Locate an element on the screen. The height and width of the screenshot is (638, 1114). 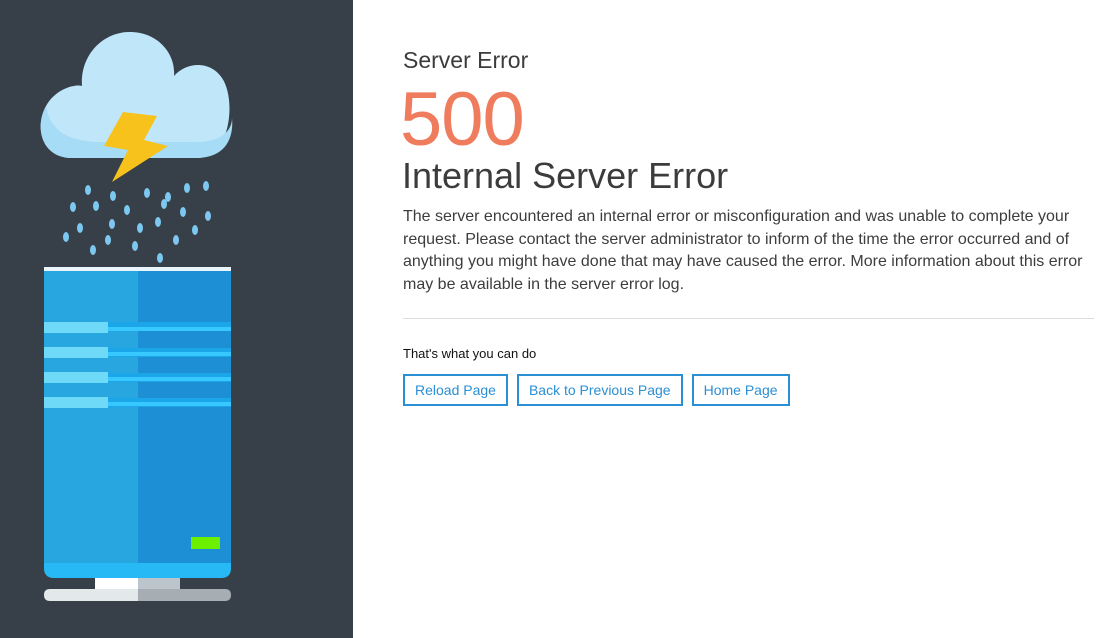
home-page-button: Home Page is located at coordinates (740, 390).